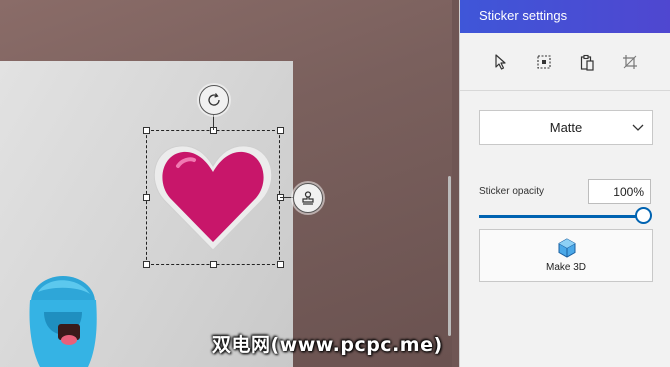 The width and height of the screenshot is (670, 367). I want to click on opacity-slider-thumb, so click(643, 215).